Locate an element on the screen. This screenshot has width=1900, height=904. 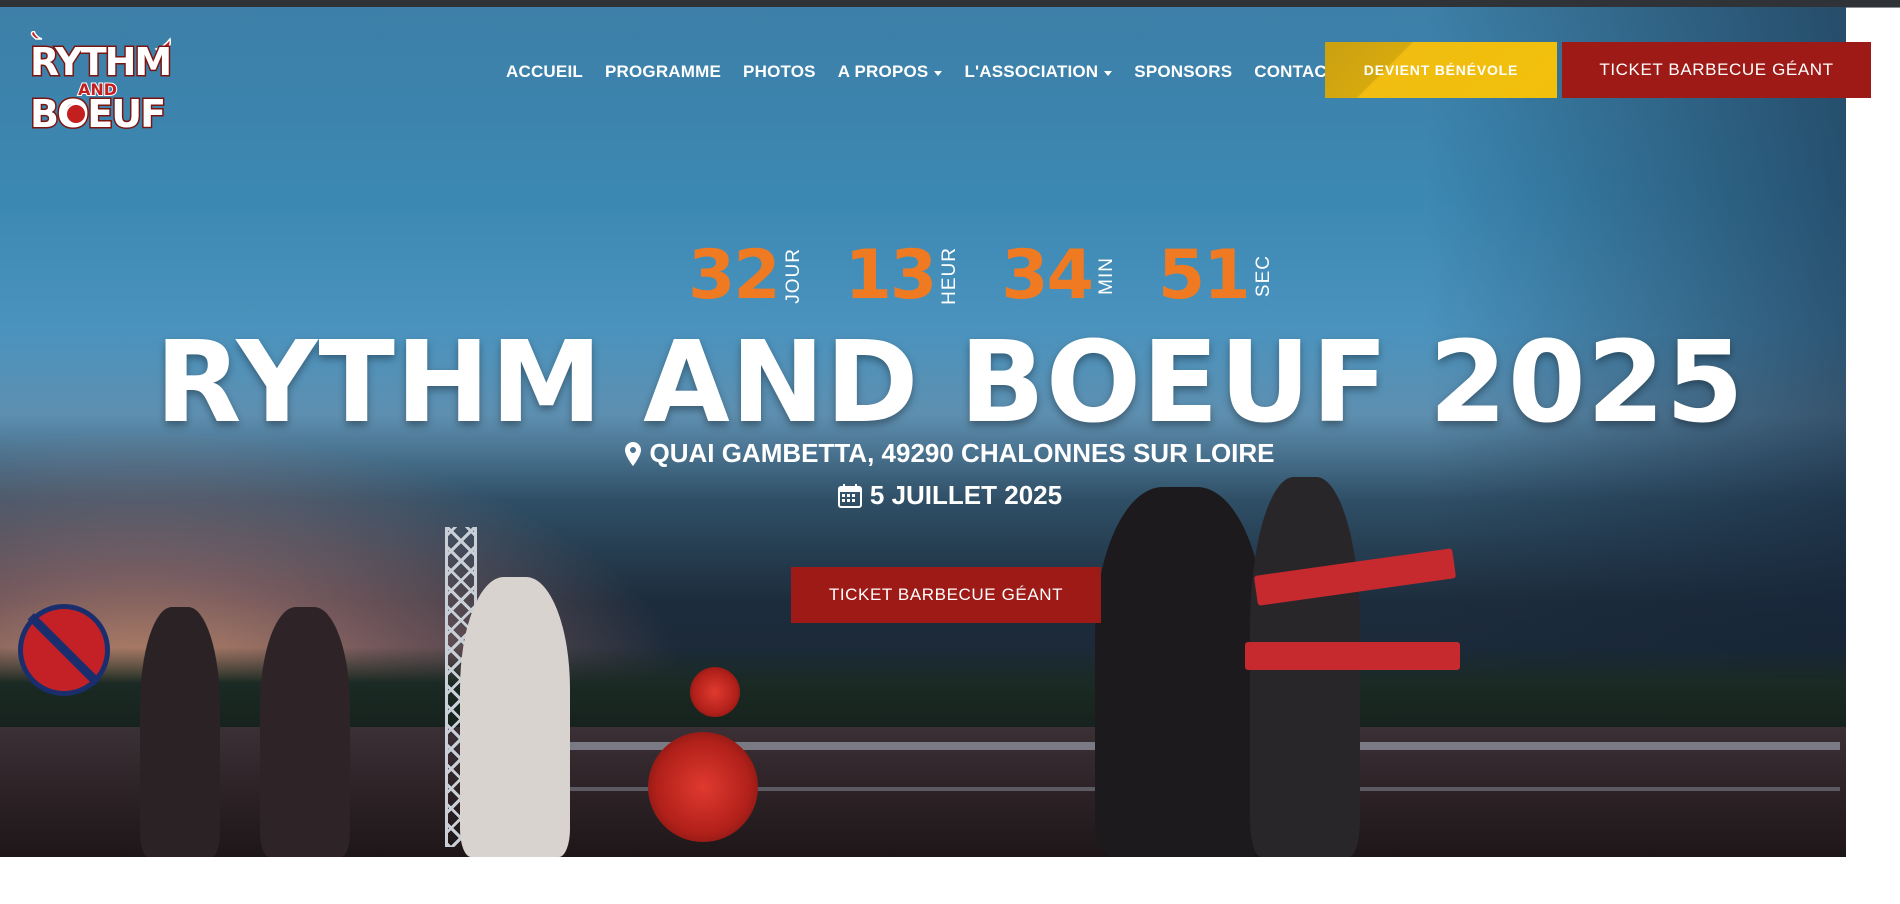
countdown-hours-label: HEUR is located at coordinates (950, 276).